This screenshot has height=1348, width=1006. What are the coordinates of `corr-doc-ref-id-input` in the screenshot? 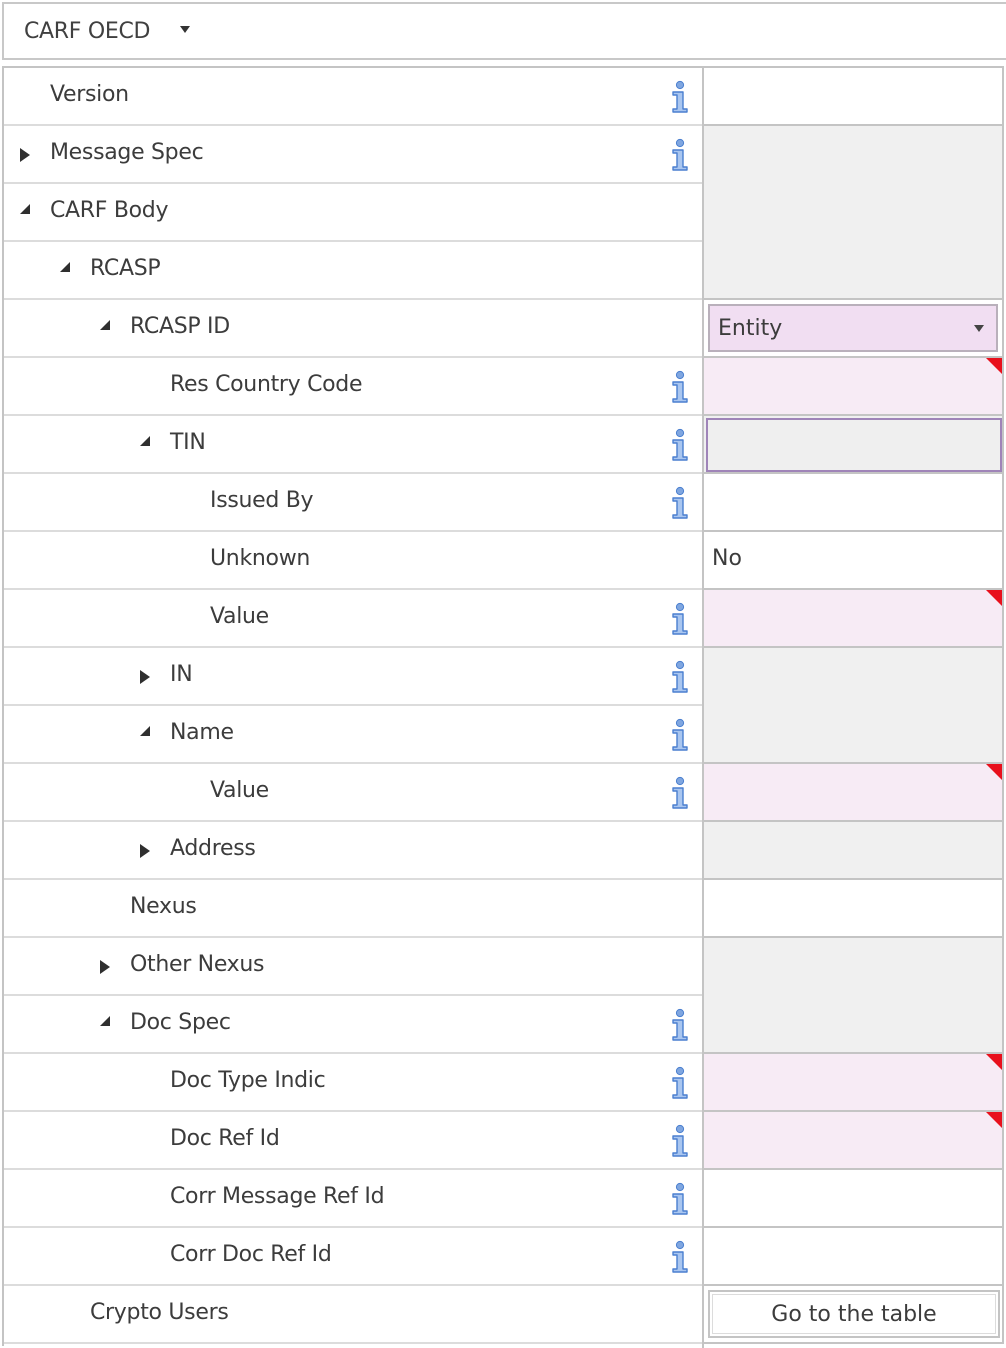 It's located at (853, 1256).